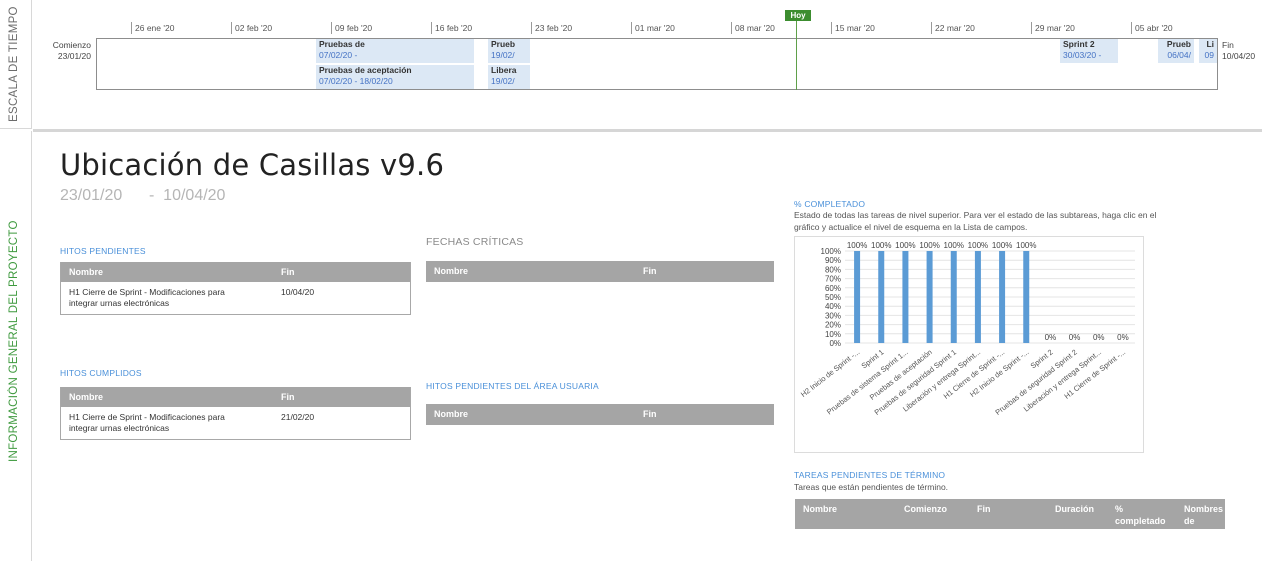 This screenshot has height=561, width=1262. Describe the element at coordinates (1176, 51) in the screenshot. I see `timeline-task: Prueb 06/04/` at that location.